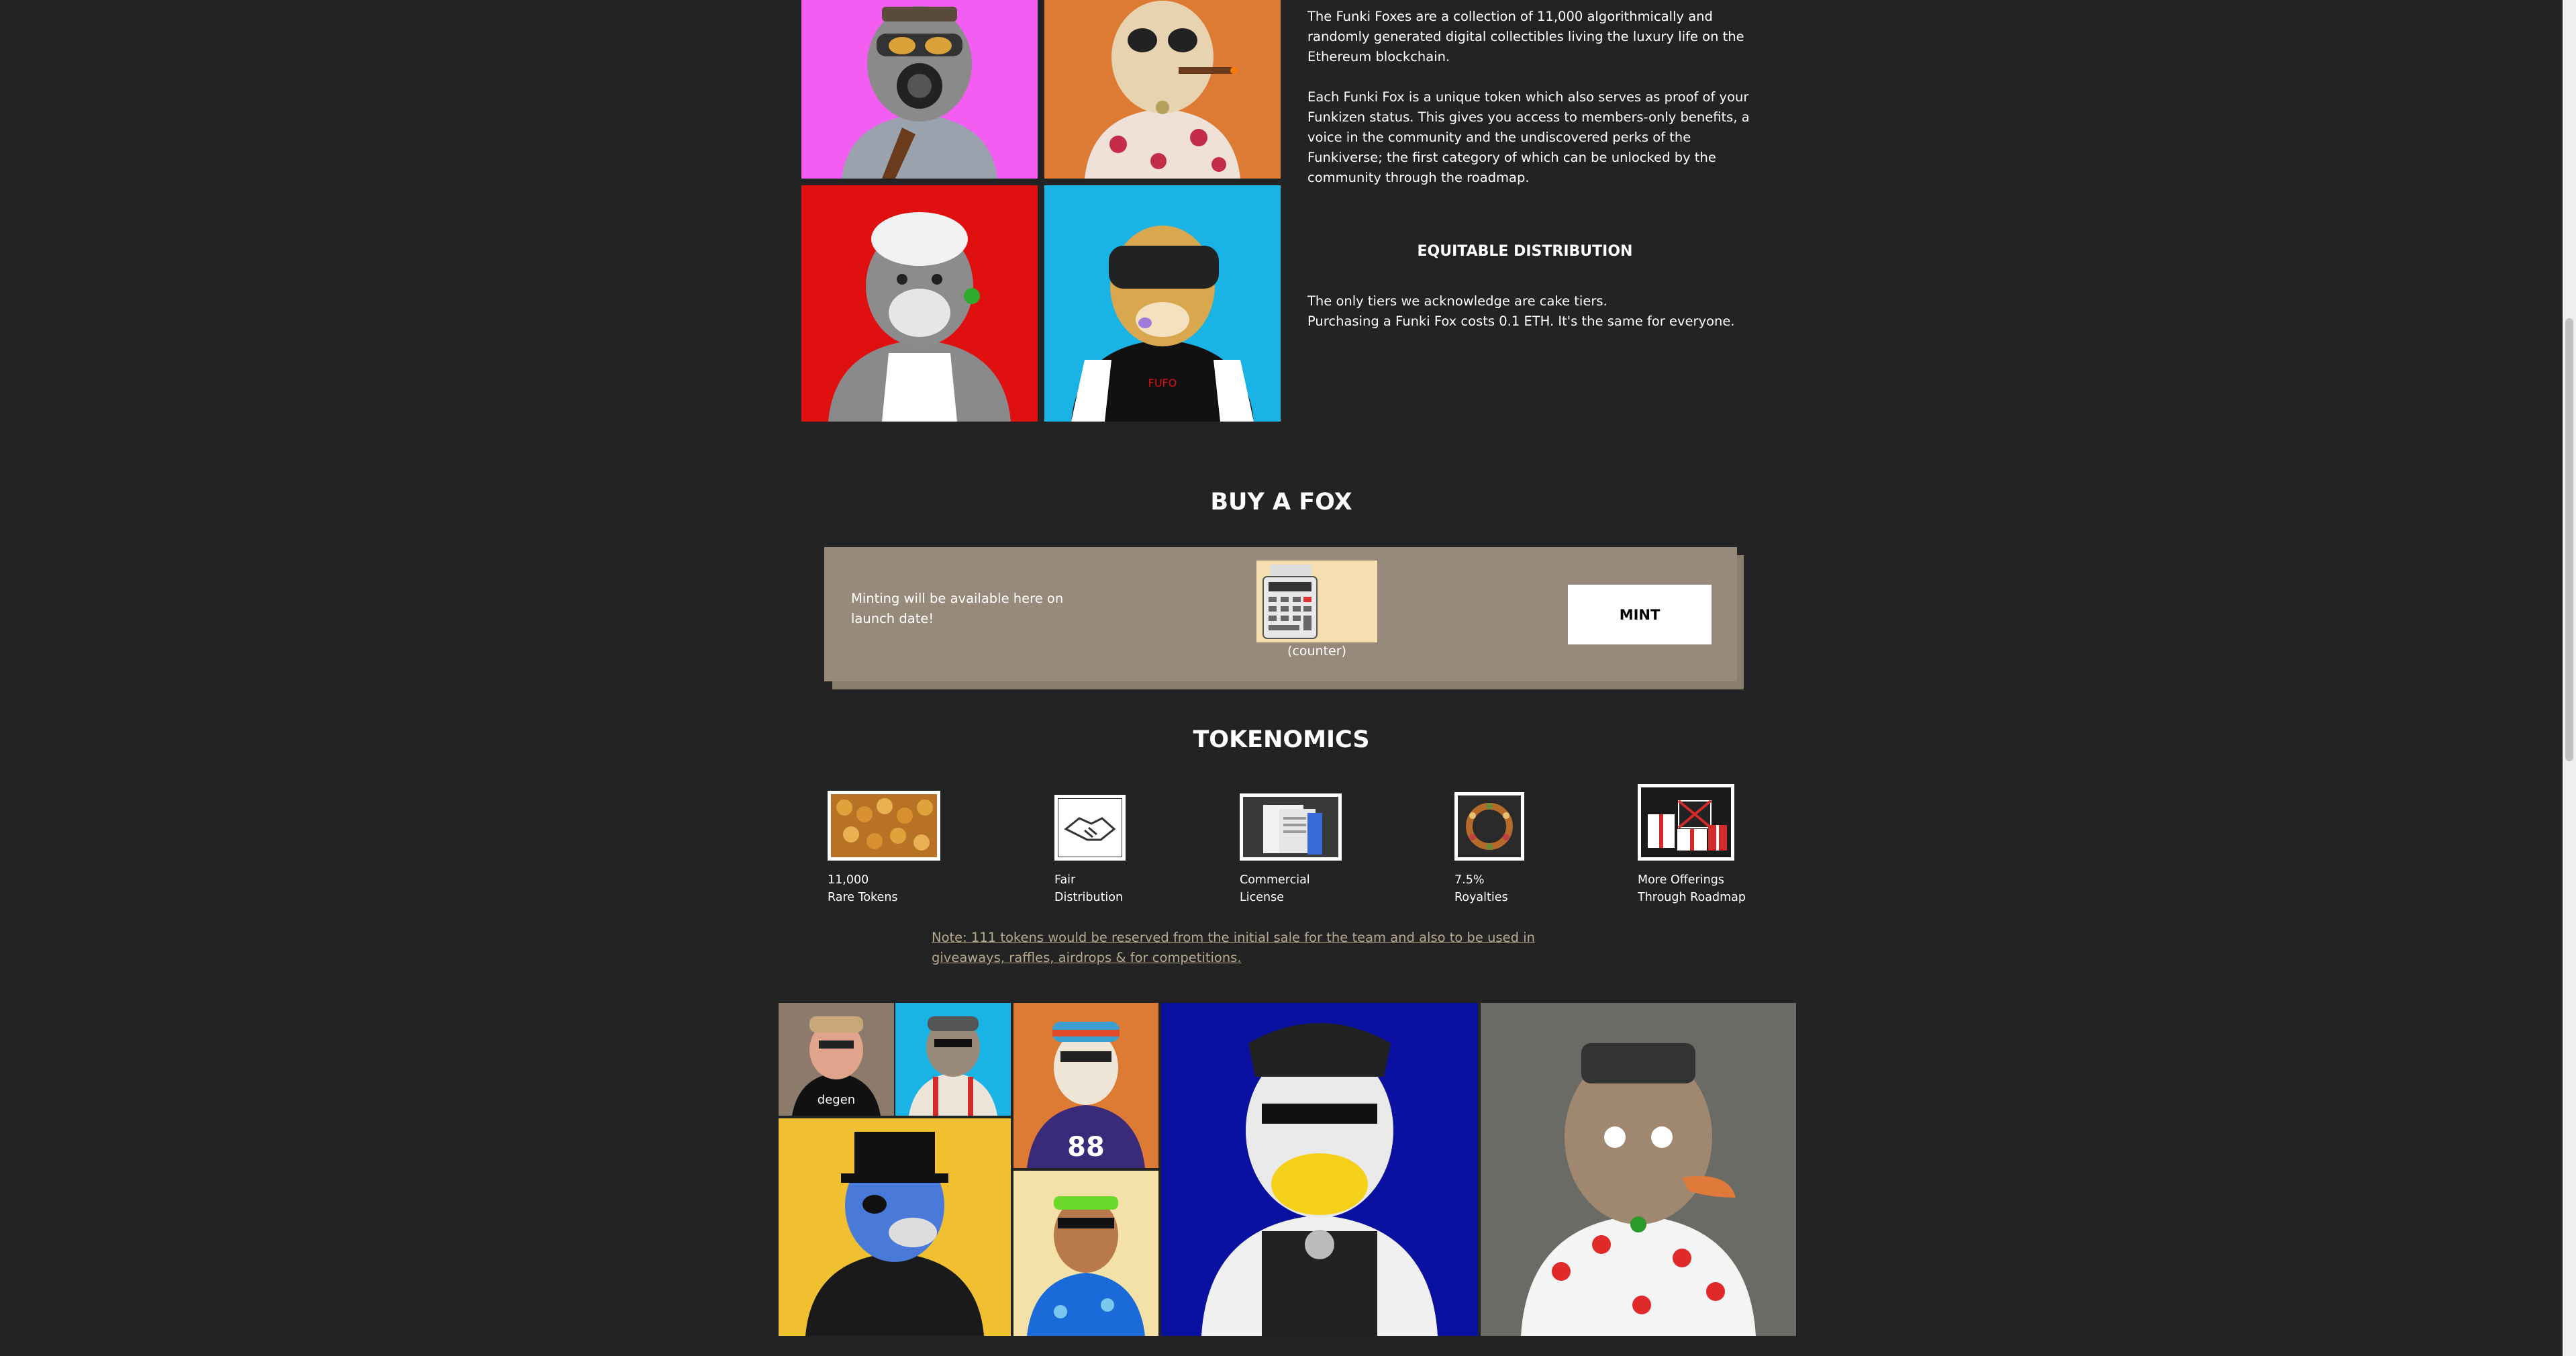 Image resolution: width=2576 pixels, height=1356 pixels. What do you see at coordinates (836, 1059) in the screenshot?
I see `fox-art-degen: degen` at bounding box center [836, 1059].